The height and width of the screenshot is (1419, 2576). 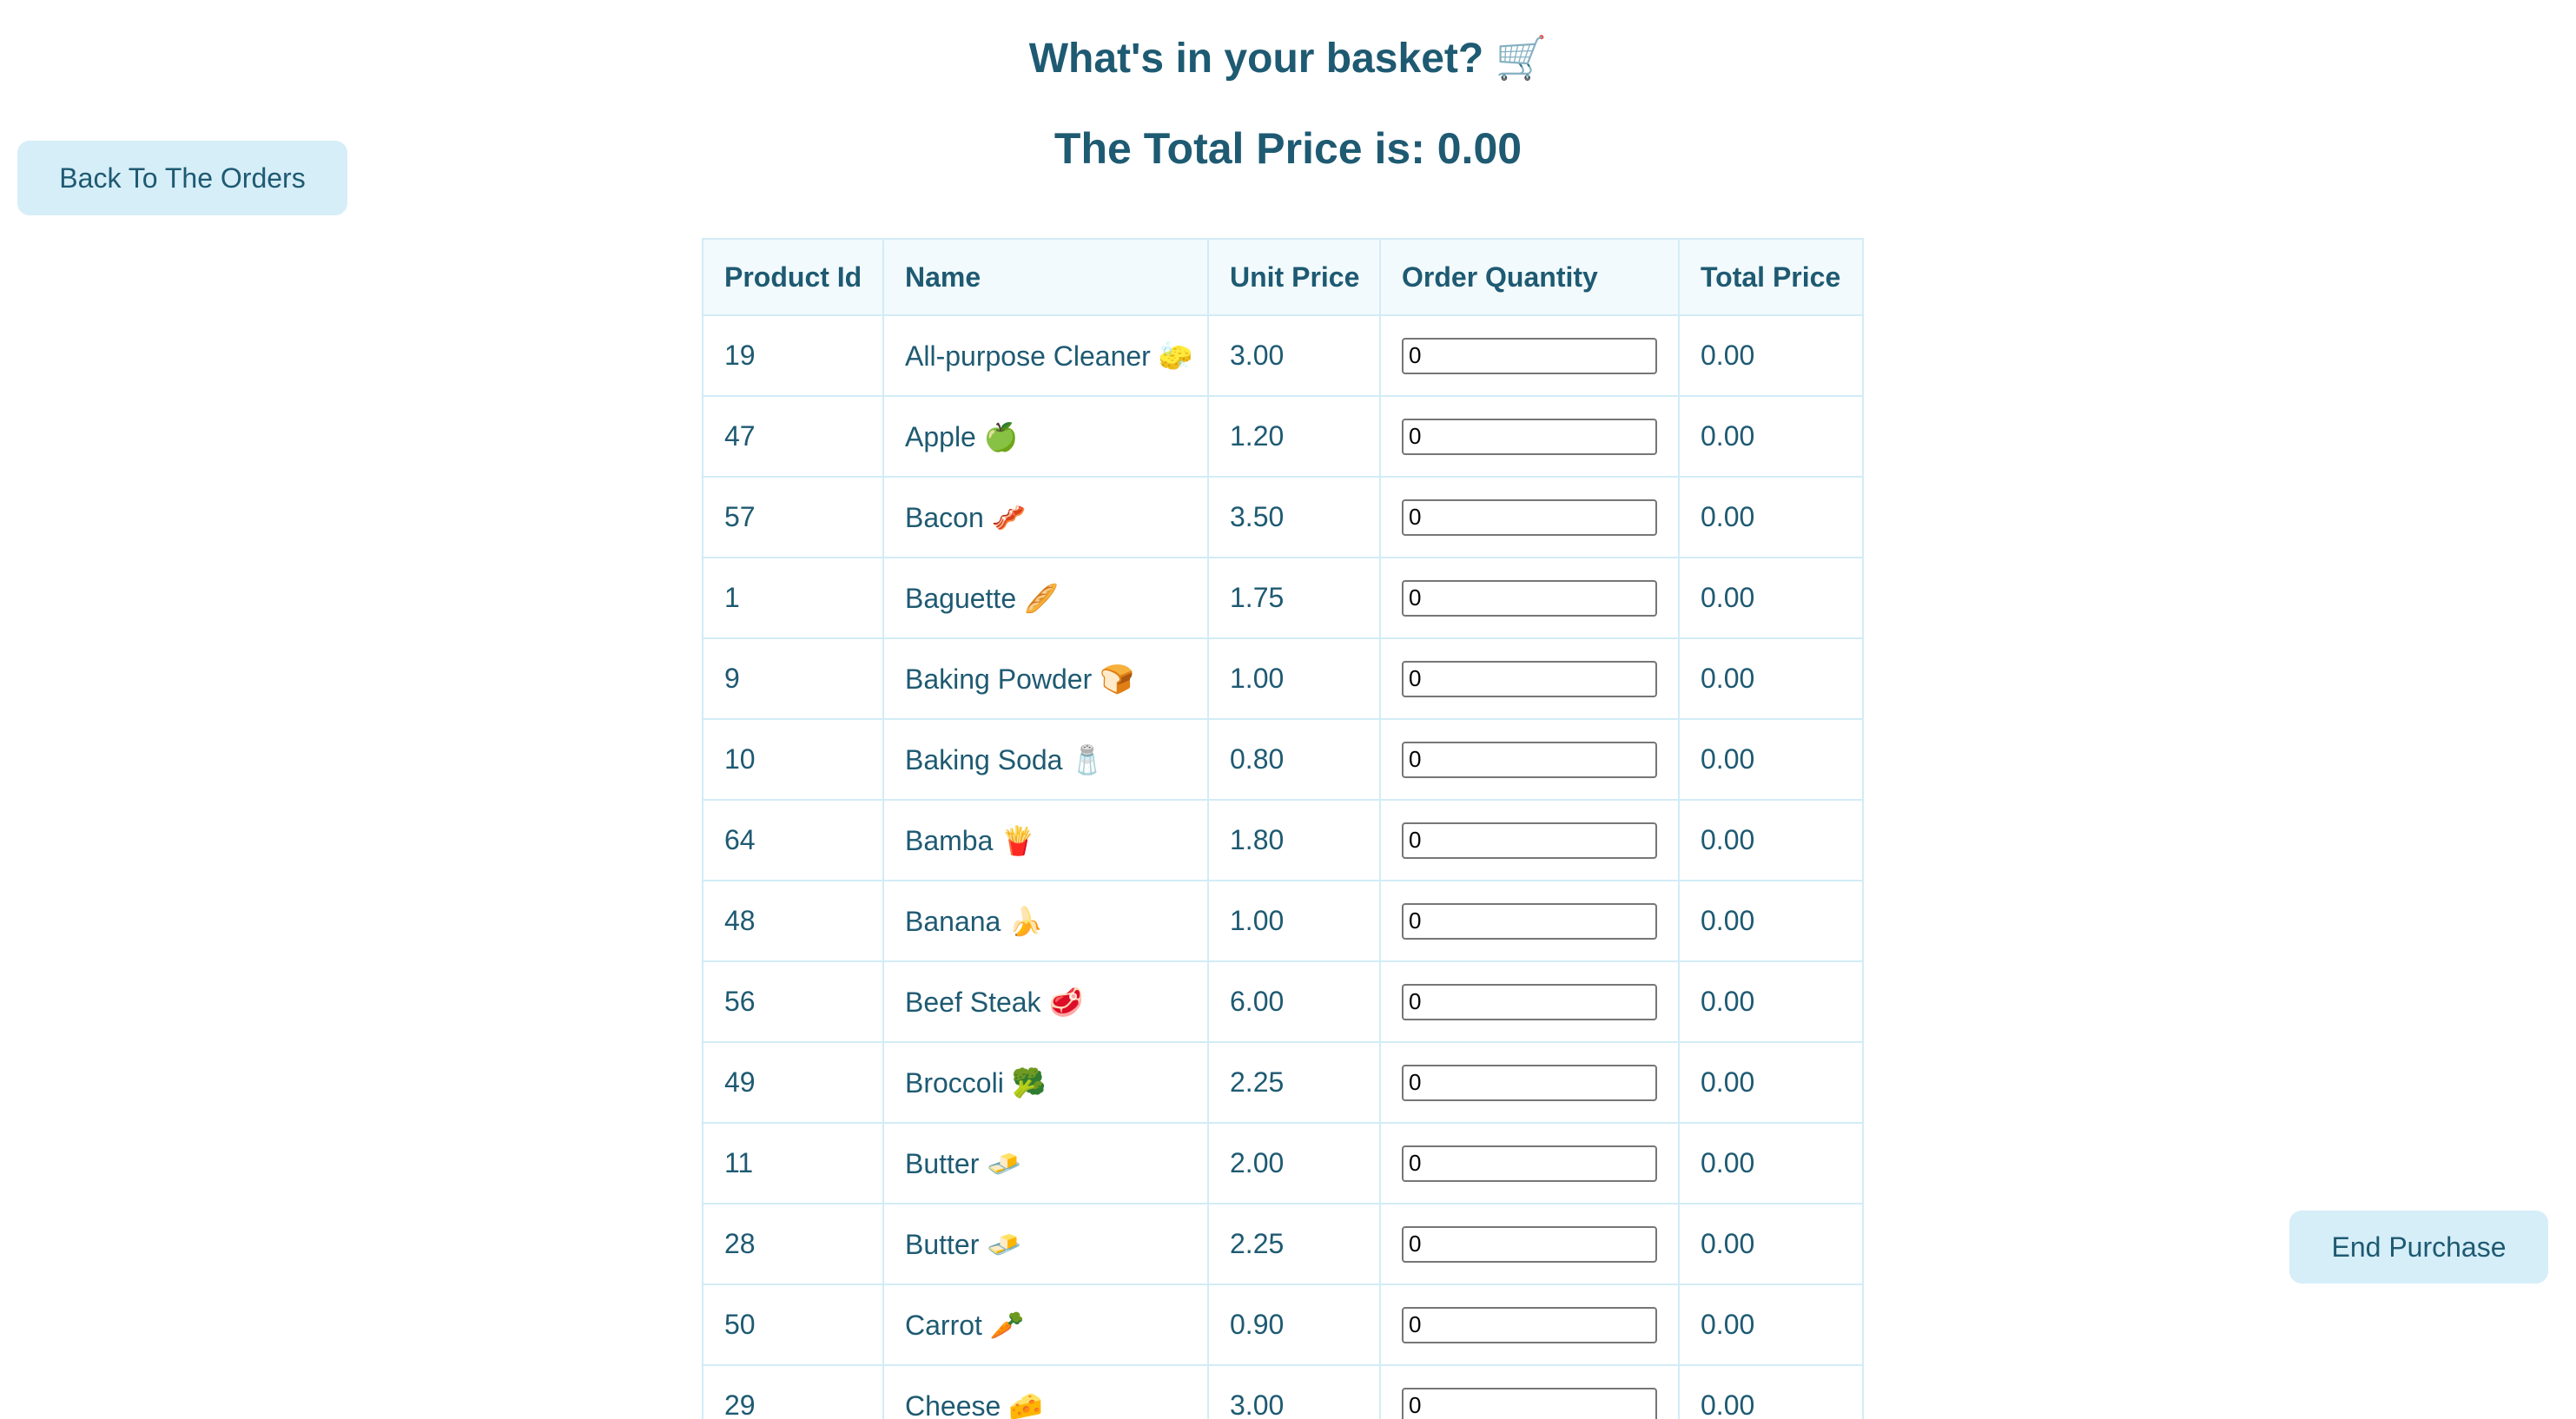 I want to click on table-row: 47Apple 🍏1.20 0.00, so click(x=1283, y=437).